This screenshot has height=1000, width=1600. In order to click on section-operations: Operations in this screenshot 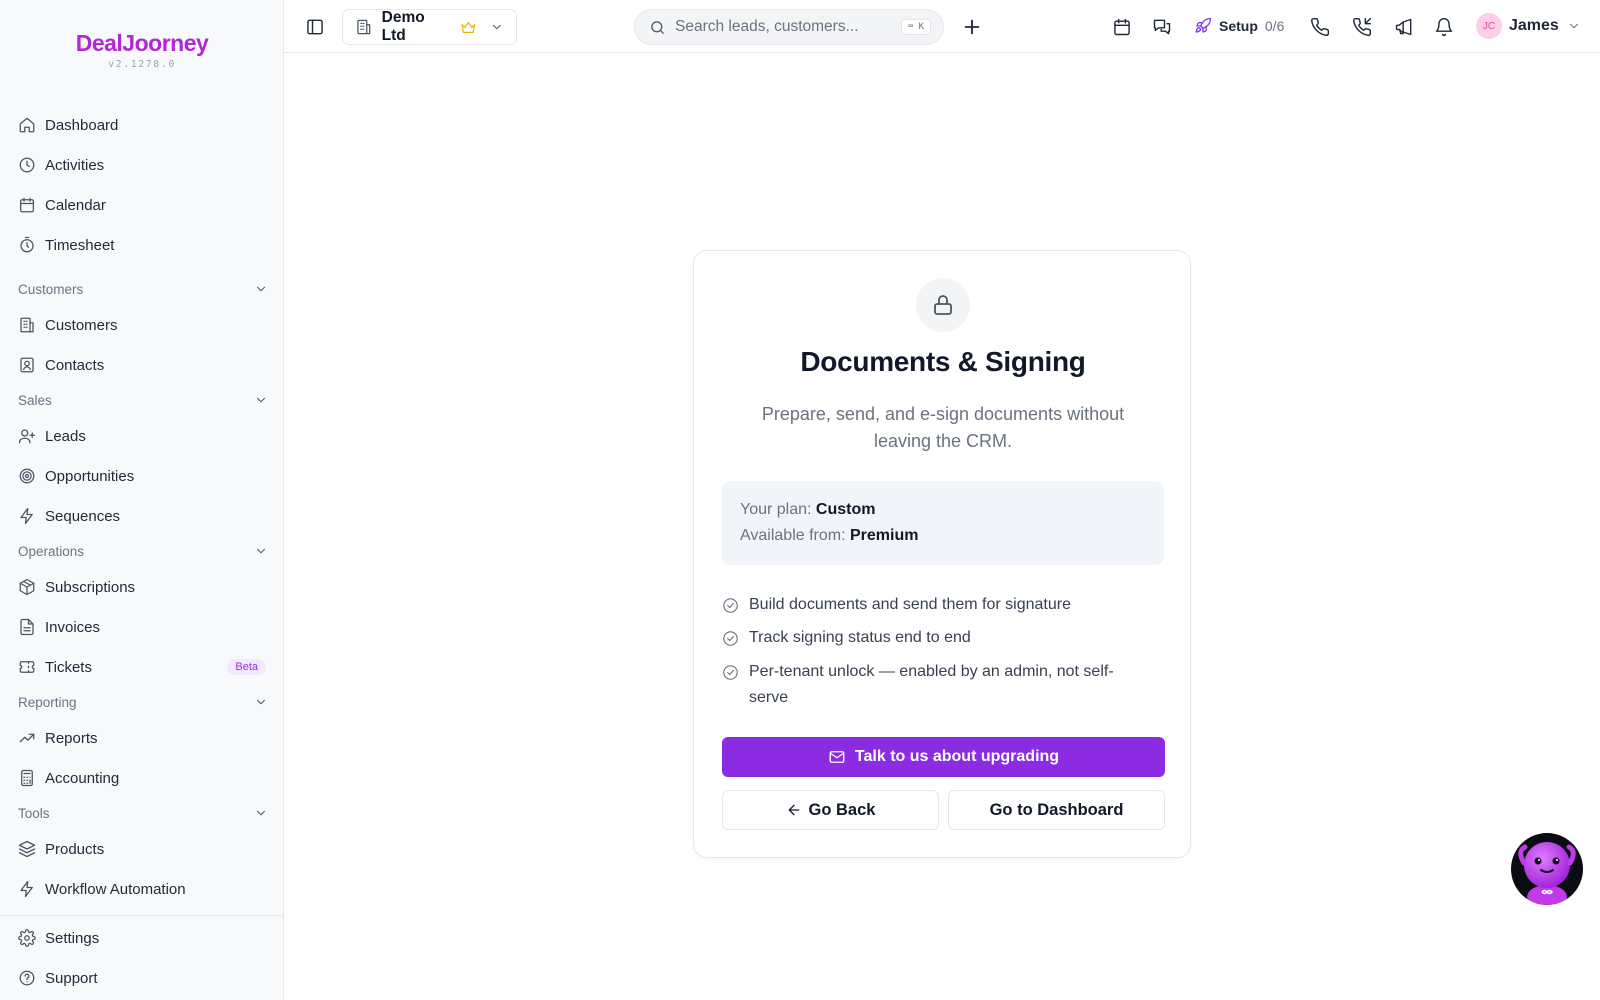, I will do `click(143, 551)`.